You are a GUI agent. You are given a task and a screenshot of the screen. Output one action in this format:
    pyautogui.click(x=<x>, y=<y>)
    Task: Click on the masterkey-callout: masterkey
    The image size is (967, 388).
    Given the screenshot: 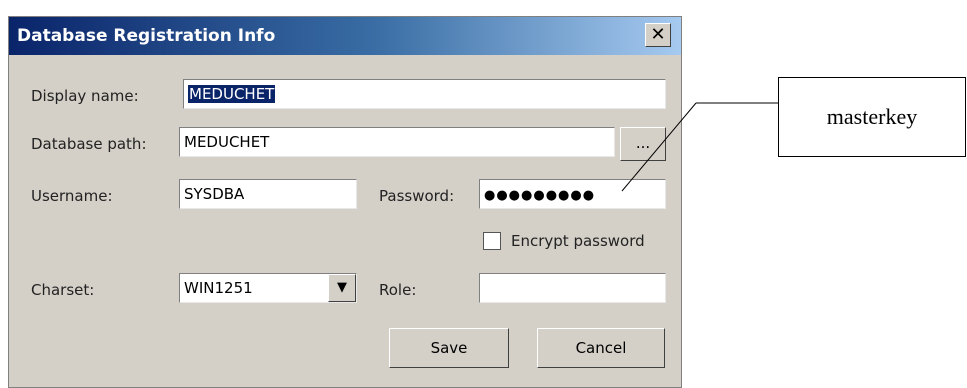 What is the action you would take?
    pyautogui.click(x=872, y=117)
    